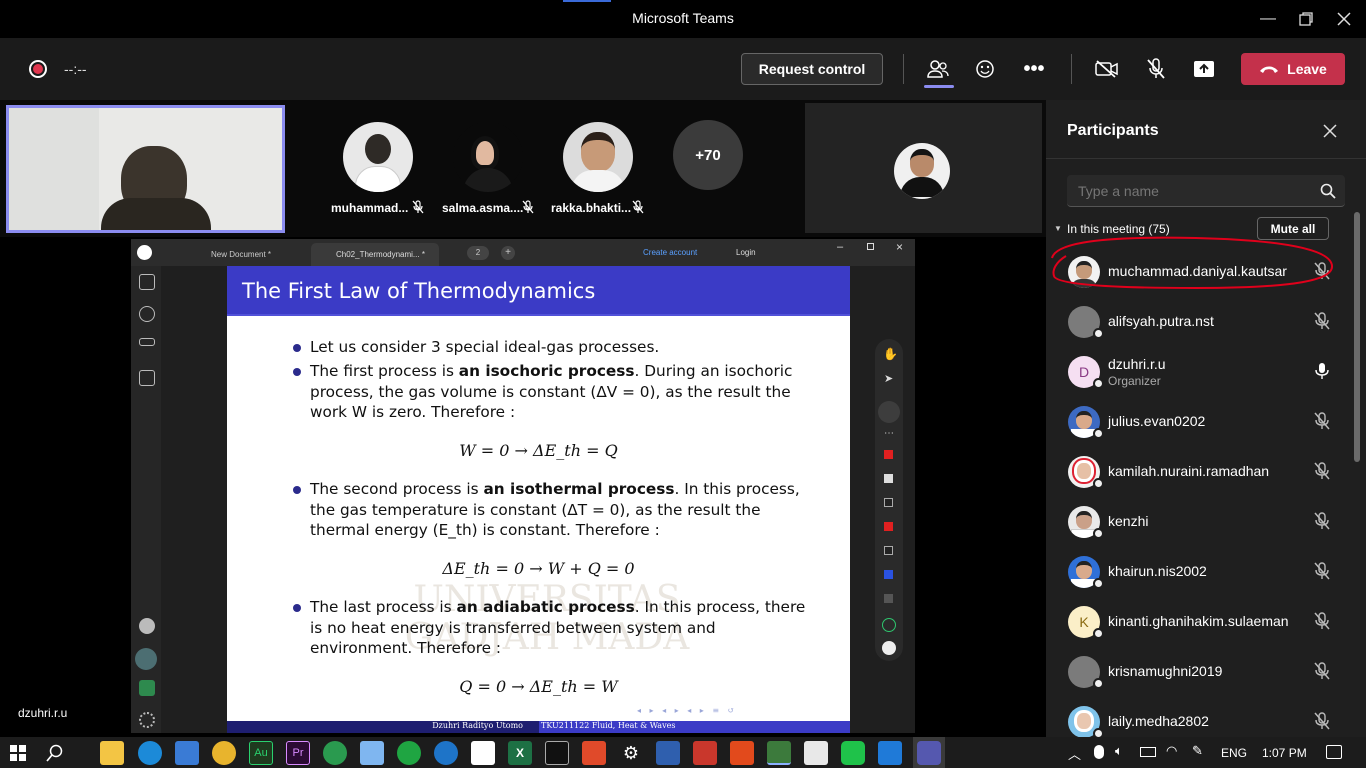 The height and width of the screenshot is (768, 1366). I want to click on list-item: alifsyah.putra.nst, so click(1196, 322).